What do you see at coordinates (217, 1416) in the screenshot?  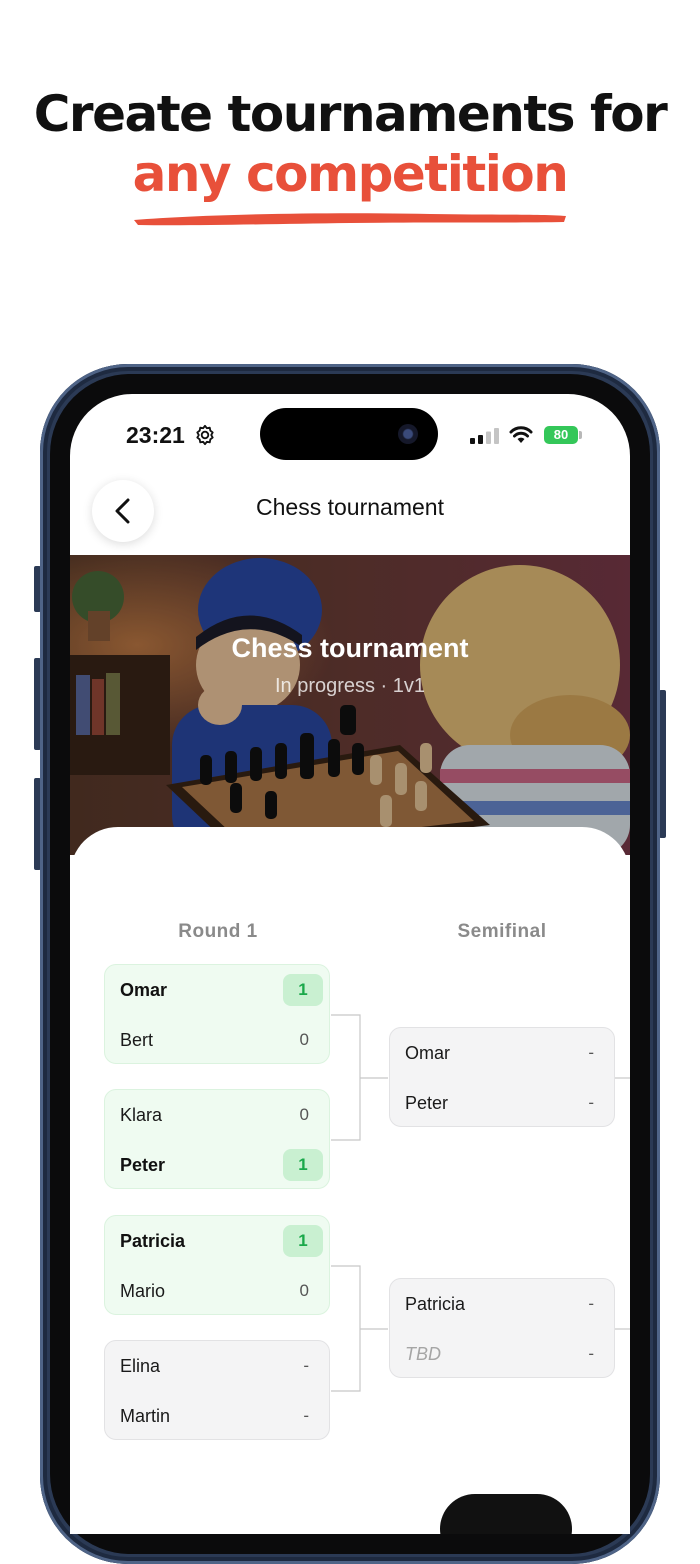 I see `player-row: Martin -` at bounding box center [217, 1416].